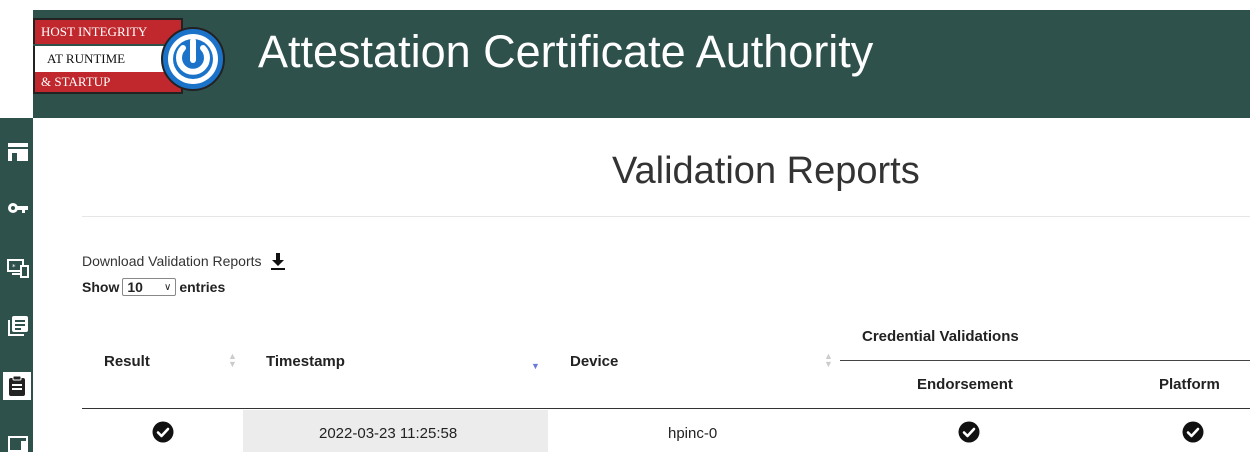 The image size is (1250, 456). Describe the element at coordinates (193, 59) in the screenshot. I see `power-icon` at that location.